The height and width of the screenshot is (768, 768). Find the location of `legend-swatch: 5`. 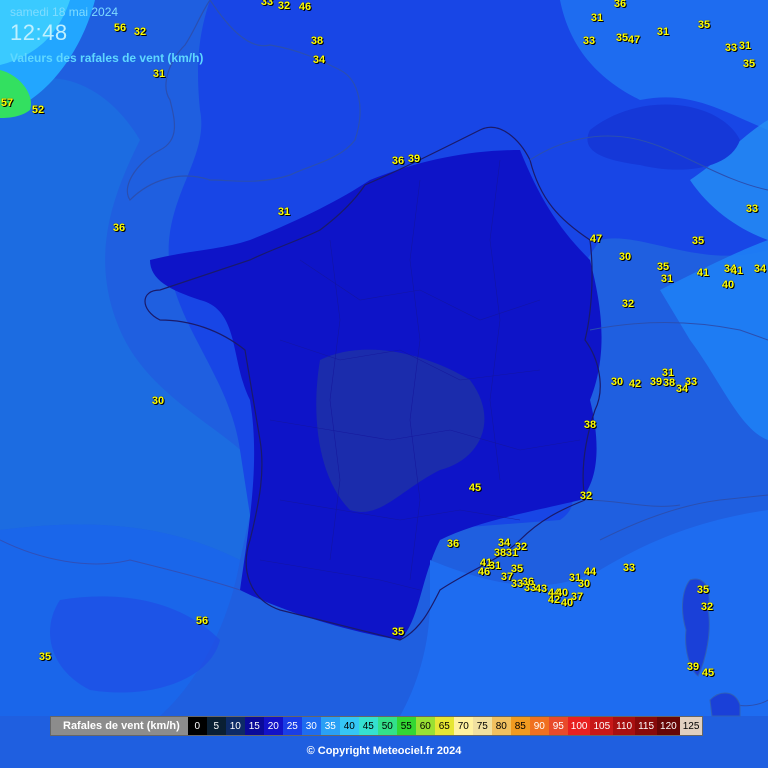

legend-swatch: 5 is located at coordinates (216, 726).